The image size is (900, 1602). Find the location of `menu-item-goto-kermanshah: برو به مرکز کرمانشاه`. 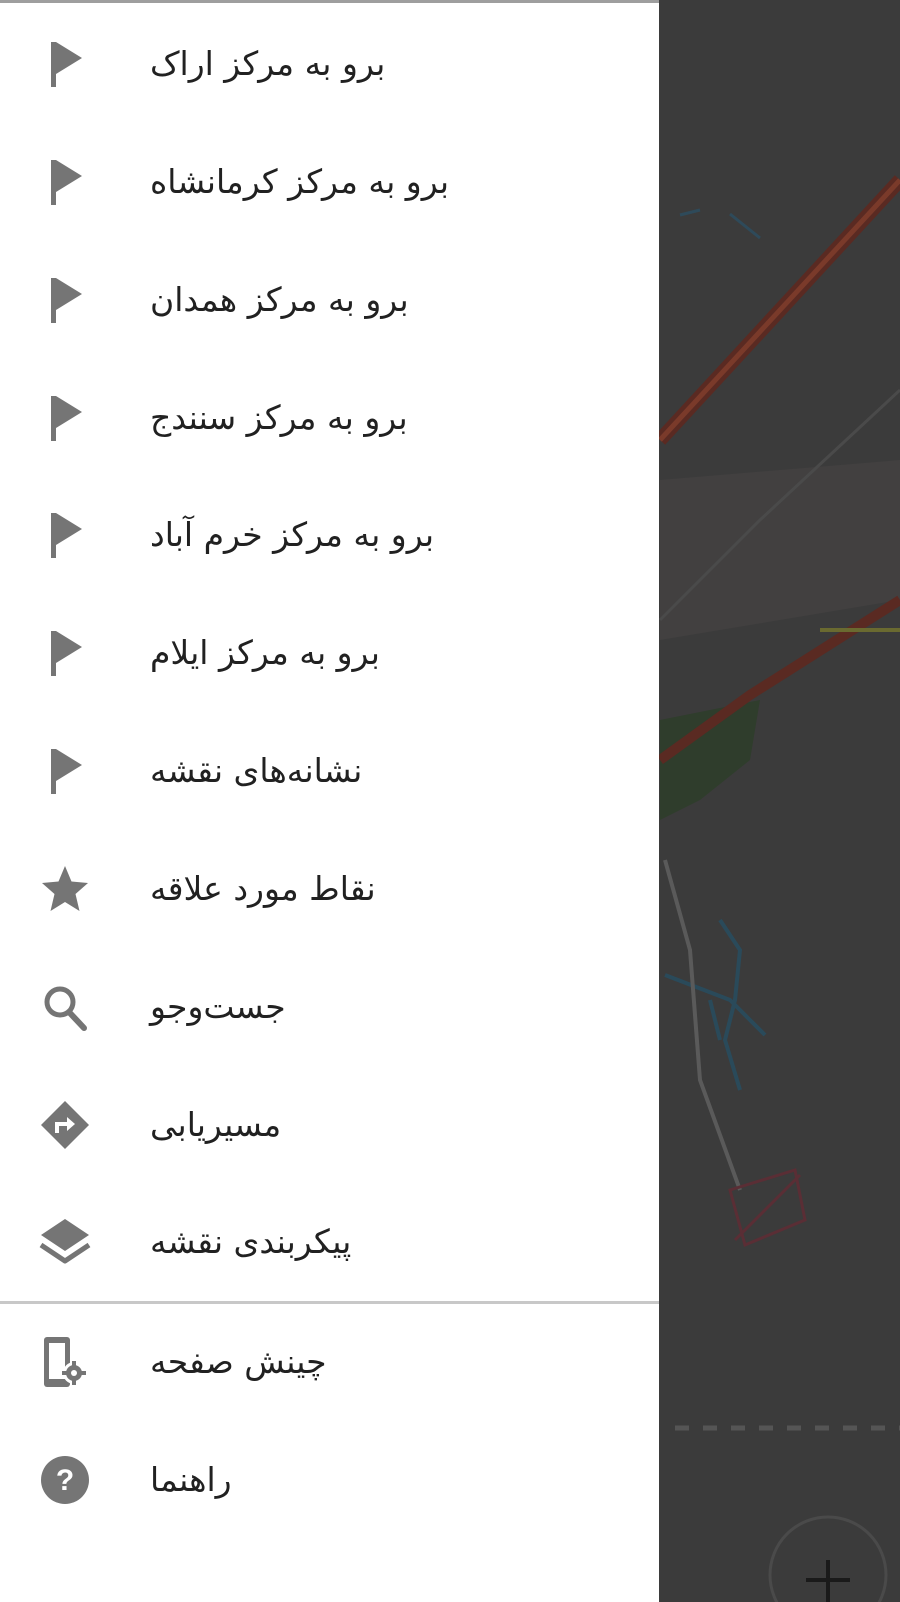

menu-item-goto-kermanshah: برو به مرکز کرمانشاه is located at coordinates (329, 182).